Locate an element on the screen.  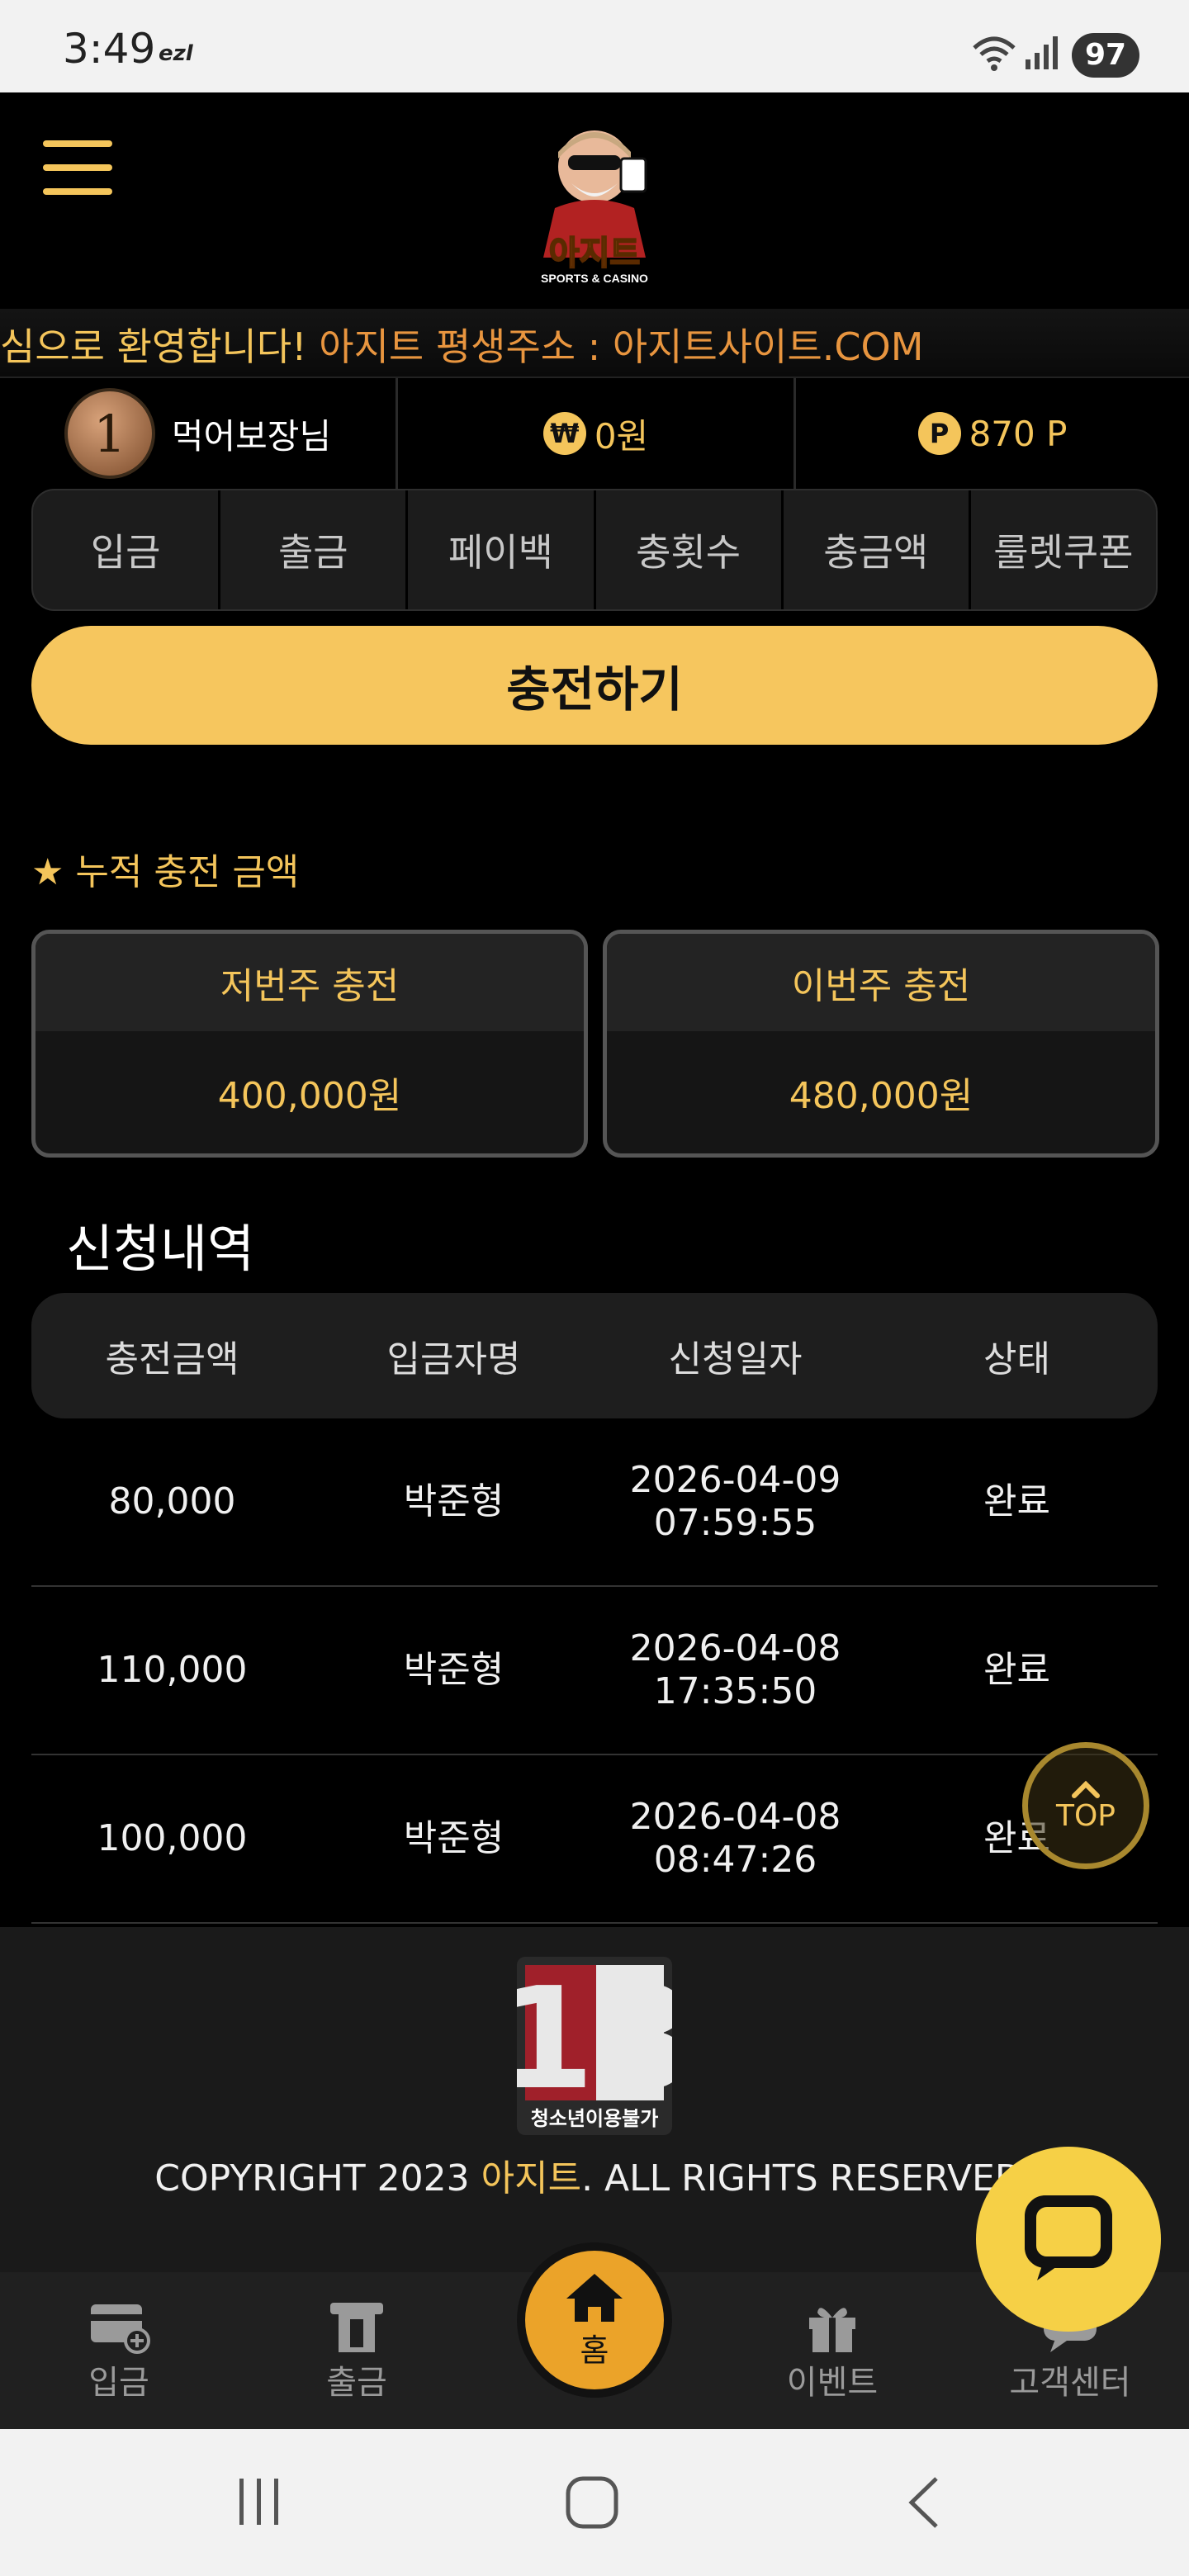
nav-withdraw-label: 출금 is located at coordinates (356, 2383).